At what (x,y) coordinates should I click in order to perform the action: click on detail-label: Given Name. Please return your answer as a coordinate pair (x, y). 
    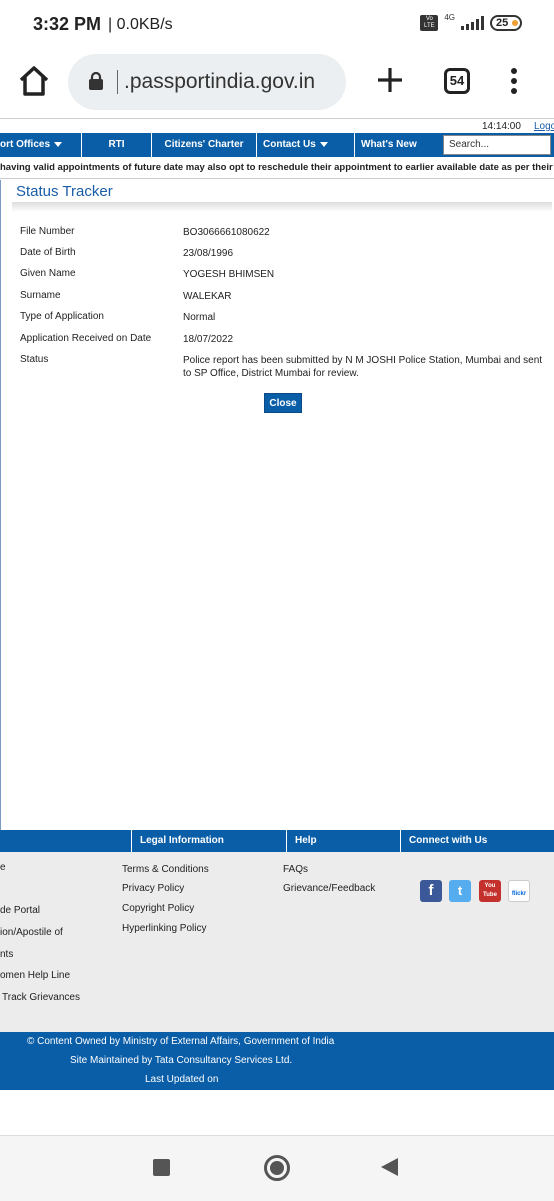
    Looking at the image, I should click on (48, 273).